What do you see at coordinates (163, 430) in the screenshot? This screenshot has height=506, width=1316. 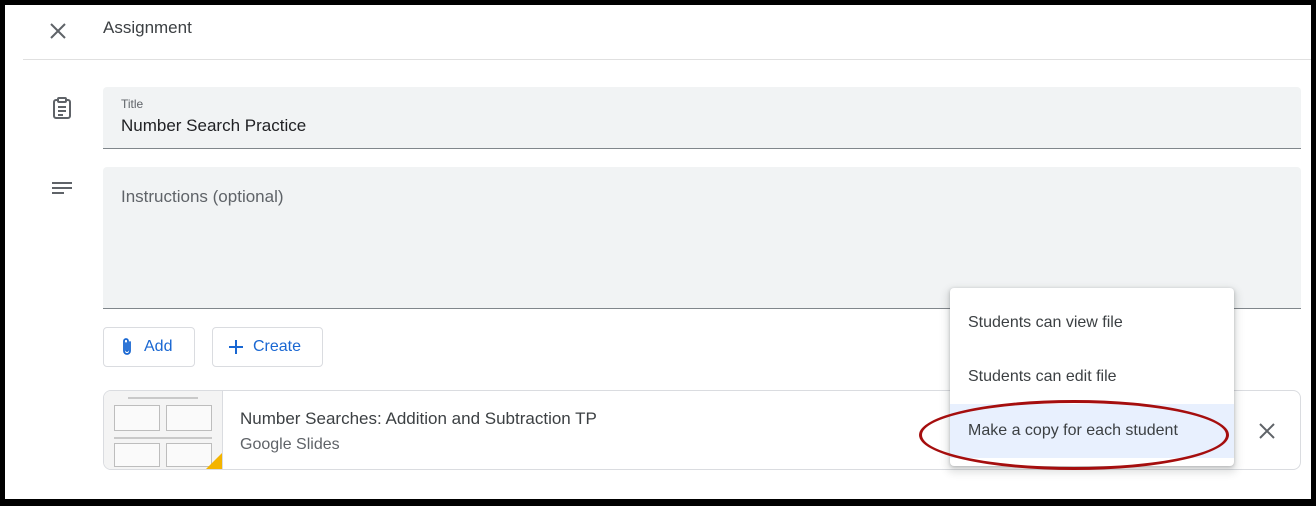 I see `attachment-thumbnail` at bounding box center [163, 430].